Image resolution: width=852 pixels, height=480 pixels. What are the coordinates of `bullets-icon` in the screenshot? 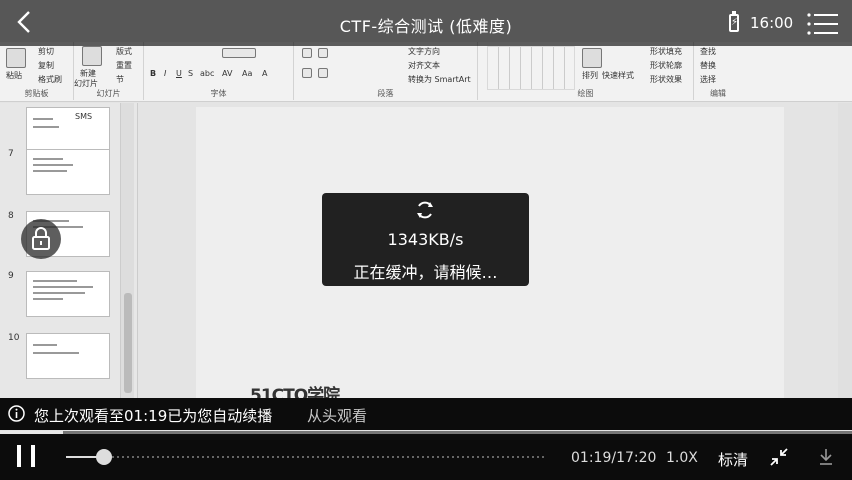 It's located at (307, 53).